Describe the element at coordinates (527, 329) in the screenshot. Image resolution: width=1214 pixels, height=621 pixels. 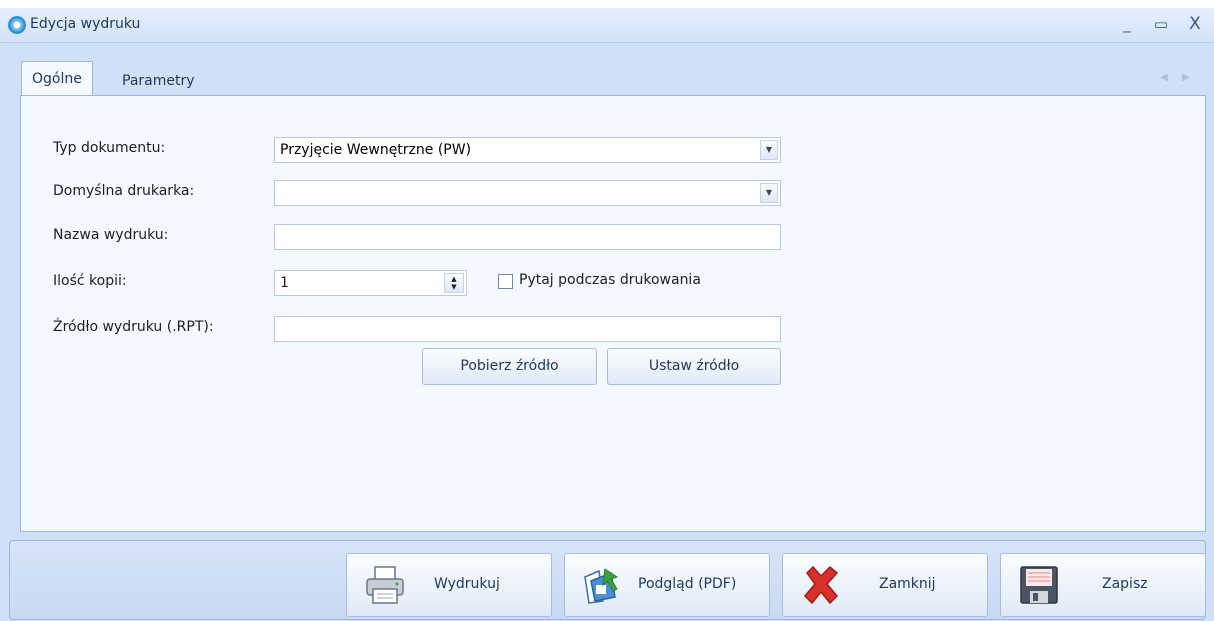
I see `source-input` at that location.